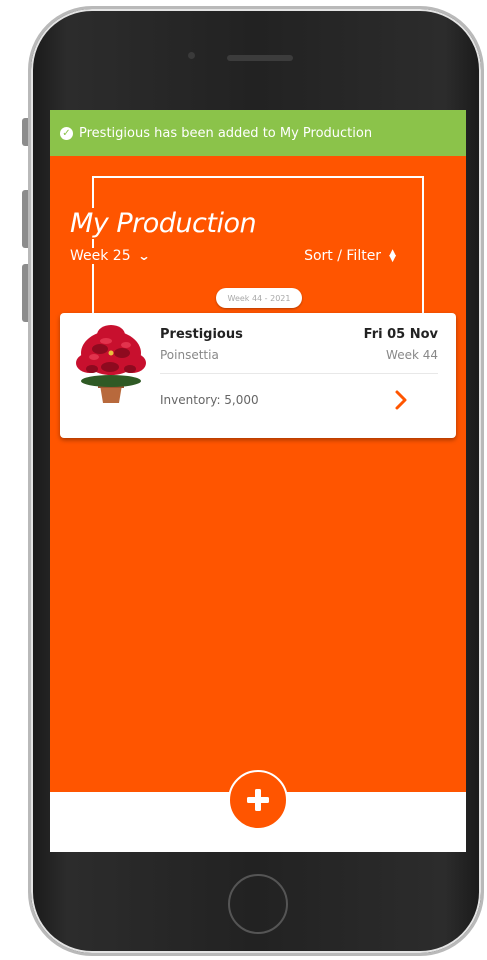 The height and width of the screenshot is (960, 487). I want to click on home-button, so click(258, 904).